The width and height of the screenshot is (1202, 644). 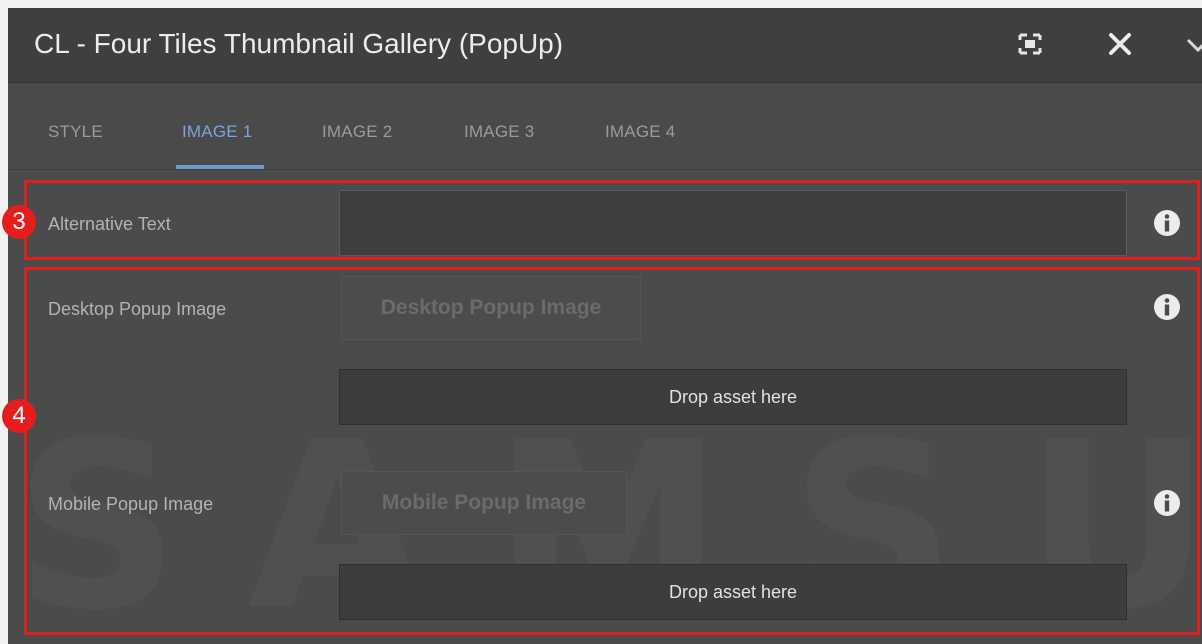 I want to click on fullscreen-button, so click(x=1030, y=44).